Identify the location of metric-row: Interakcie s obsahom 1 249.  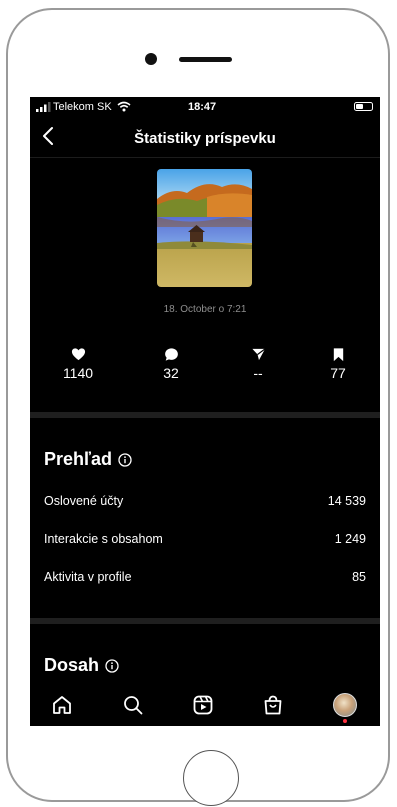
(205, 540).